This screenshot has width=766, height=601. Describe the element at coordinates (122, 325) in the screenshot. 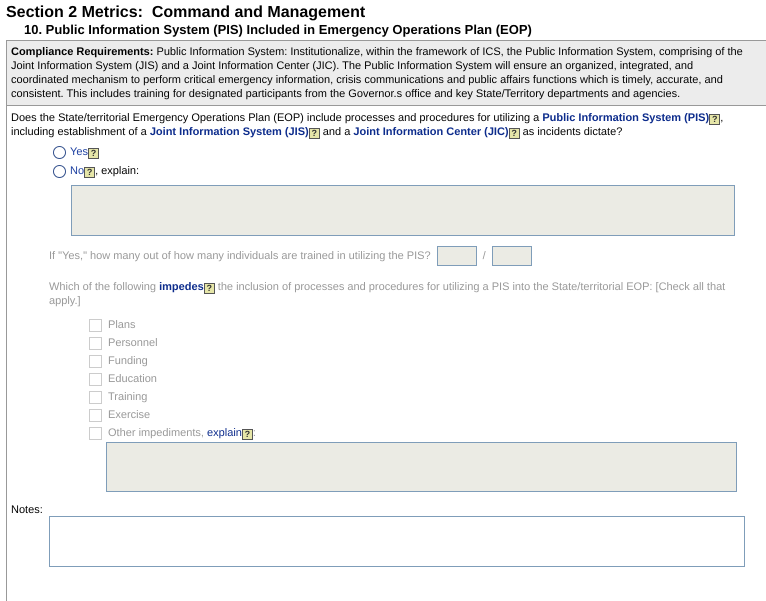

I see `checkbox-label: Plans` at that location.